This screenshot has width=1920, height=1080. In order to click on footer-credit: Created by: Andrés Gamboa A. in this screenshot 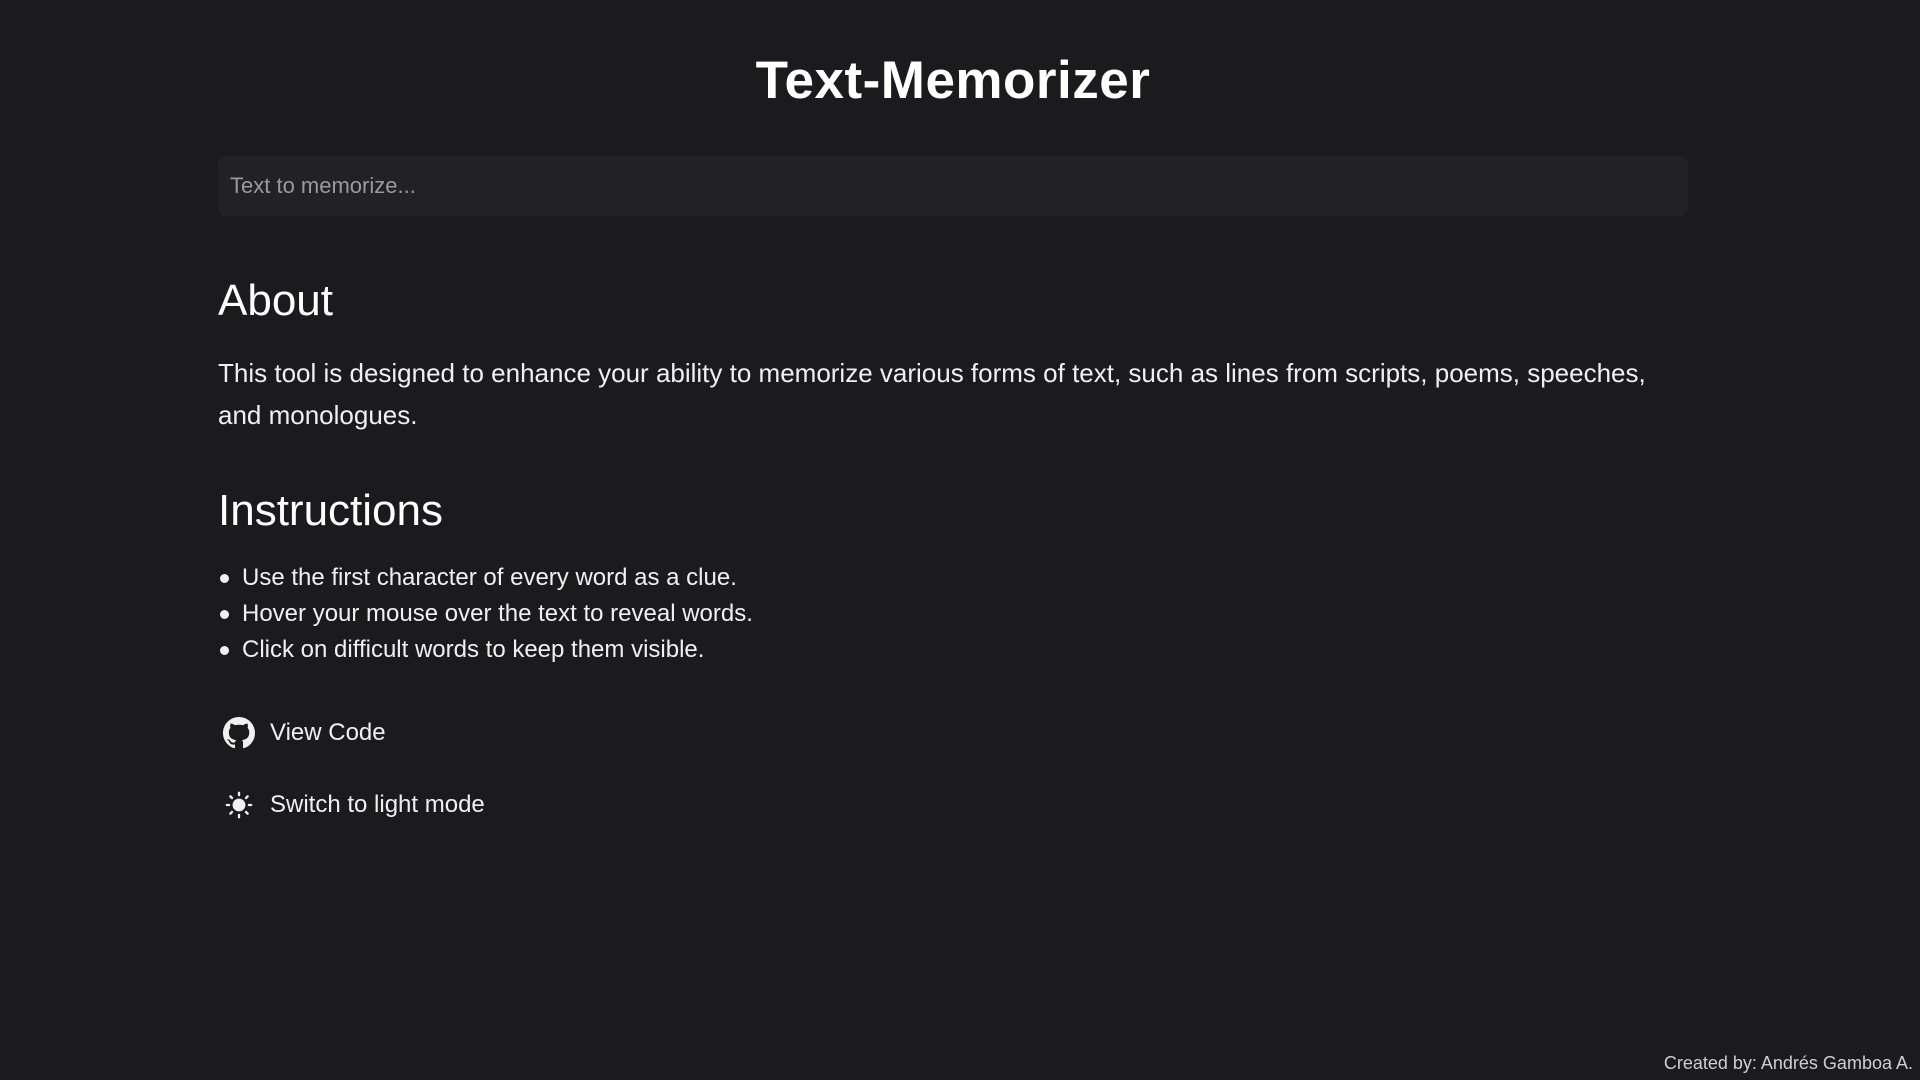, I will do `click(1788, 1063)`.